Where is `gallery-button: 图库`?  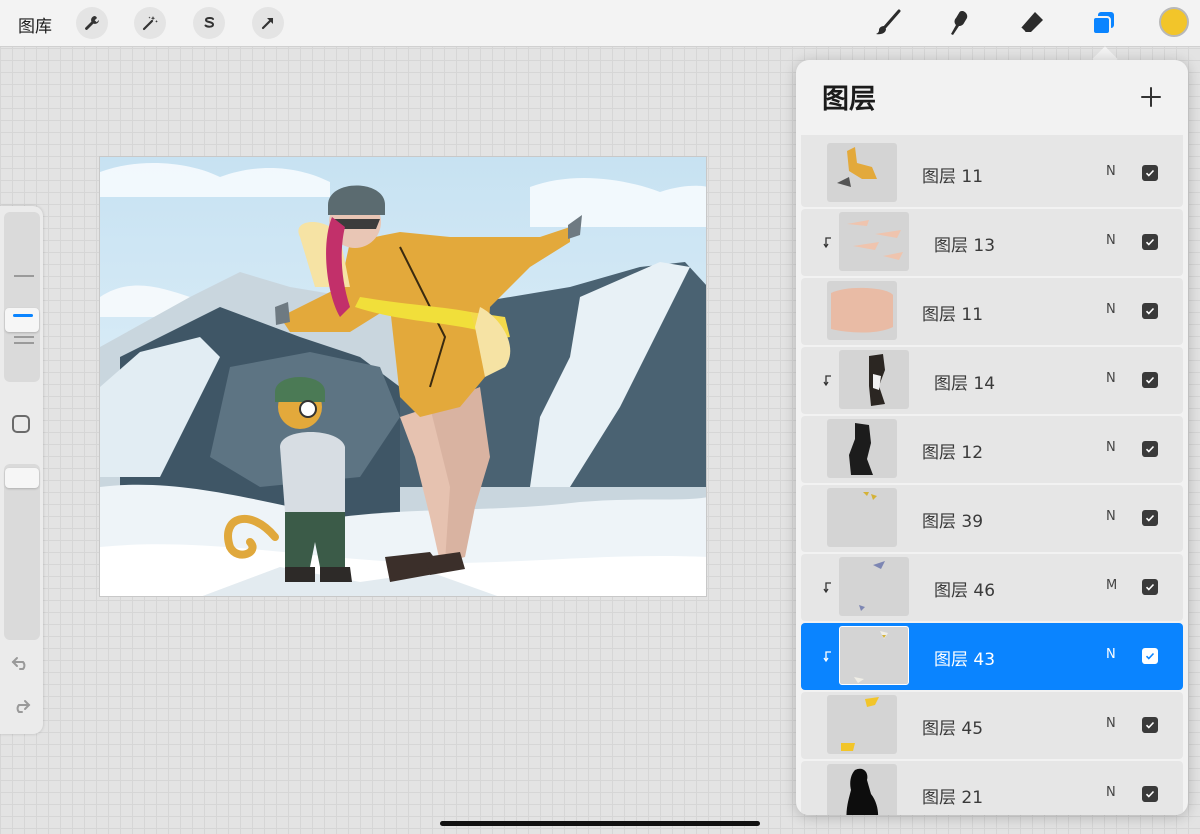 gallery-button: 图库 is located at coordinates (35, 24).